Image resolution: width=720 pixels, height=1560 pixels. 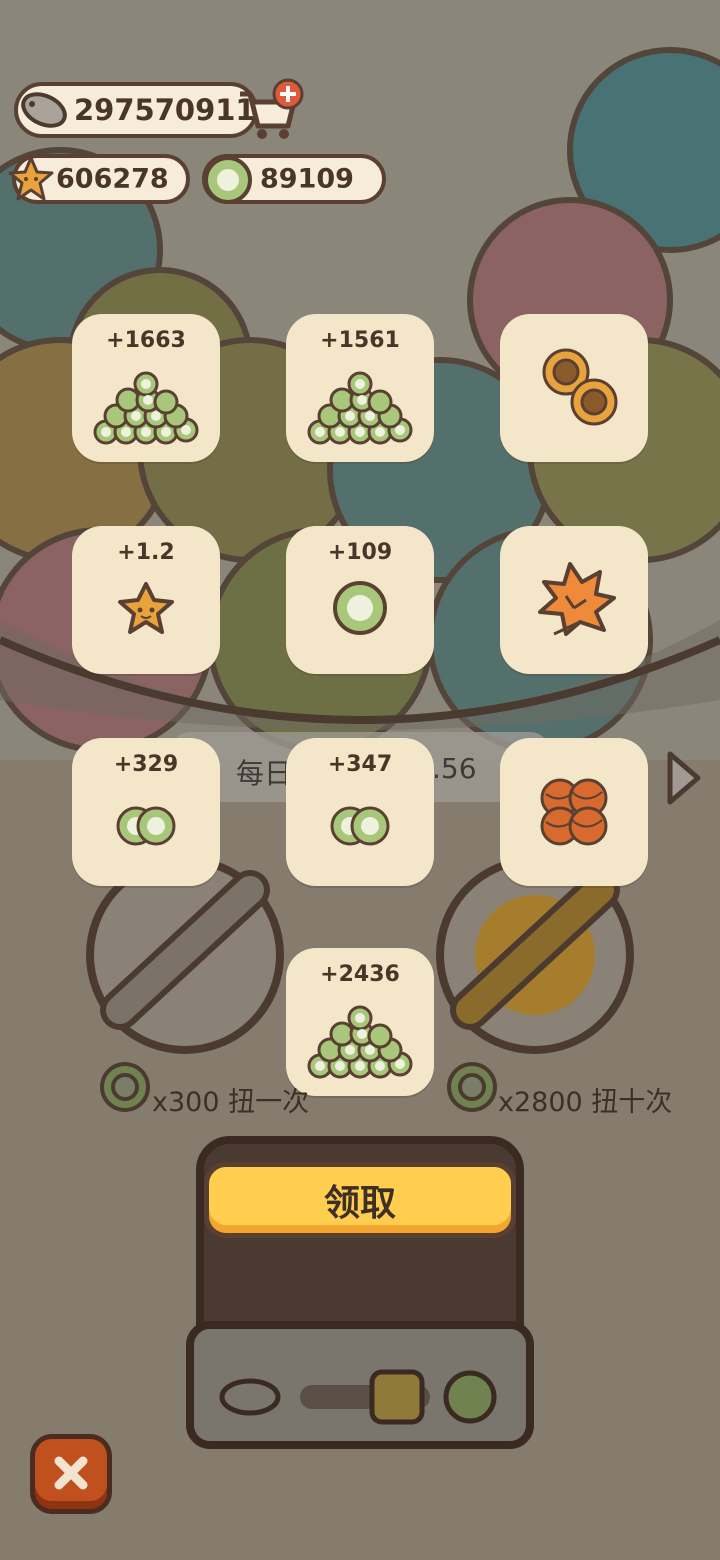 I want to click on fish-count: 297570911, so click(x=165, y=110).